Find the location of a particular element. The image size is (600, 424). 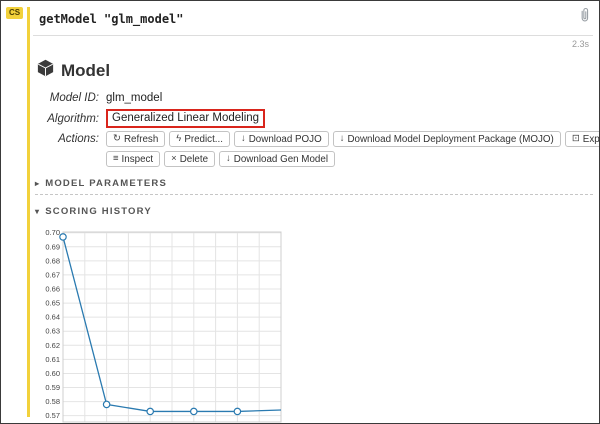

svg-text: 0.66 is located at coordinates (52, 289).